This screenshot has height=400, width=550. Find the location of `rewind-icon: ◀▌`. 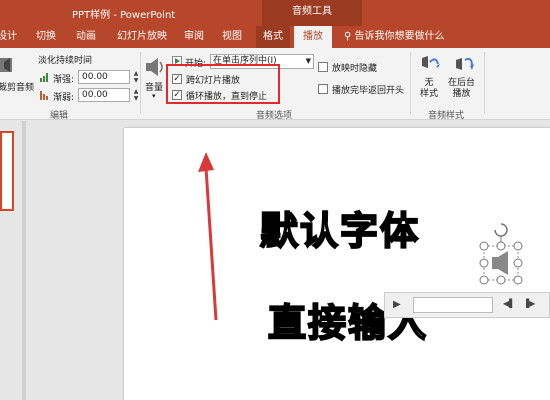

rewind-icon: ◀▌ is located at coordinates (509, 303).